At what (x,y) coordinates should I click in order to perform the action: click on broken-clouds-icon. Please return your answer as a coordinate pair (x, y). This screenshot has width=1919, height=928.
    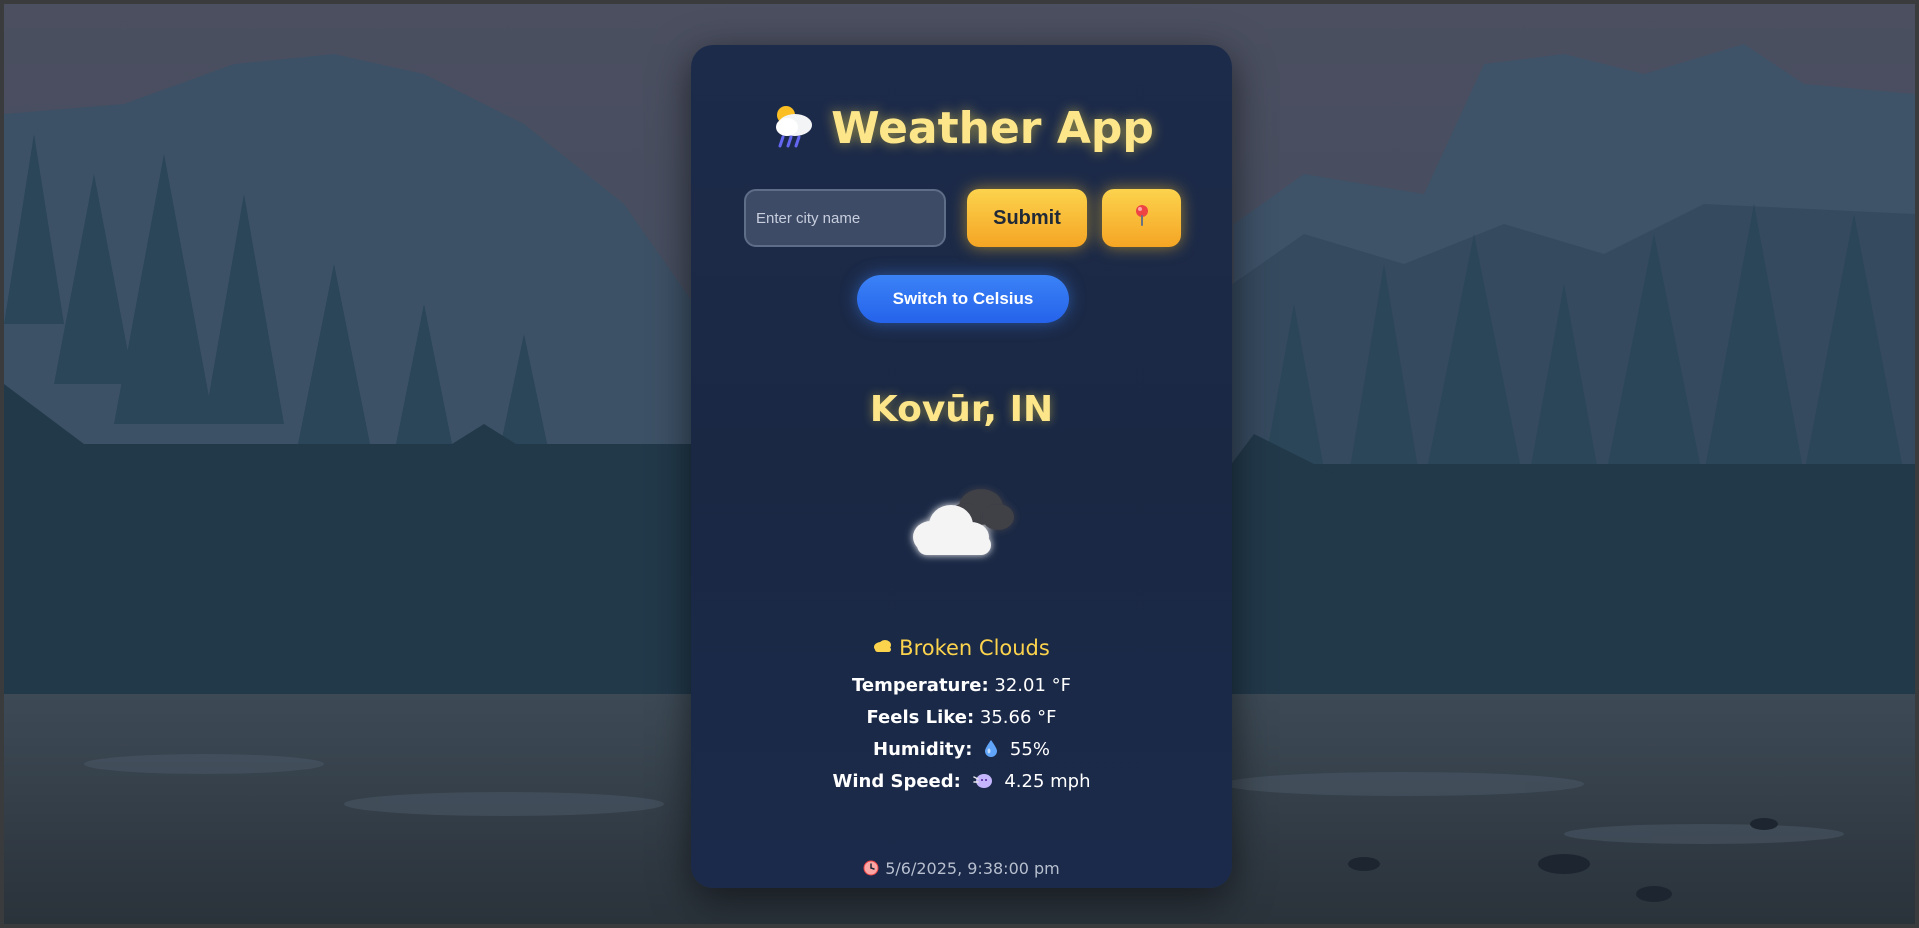
    Looking at the image, I should click on (963, 524).